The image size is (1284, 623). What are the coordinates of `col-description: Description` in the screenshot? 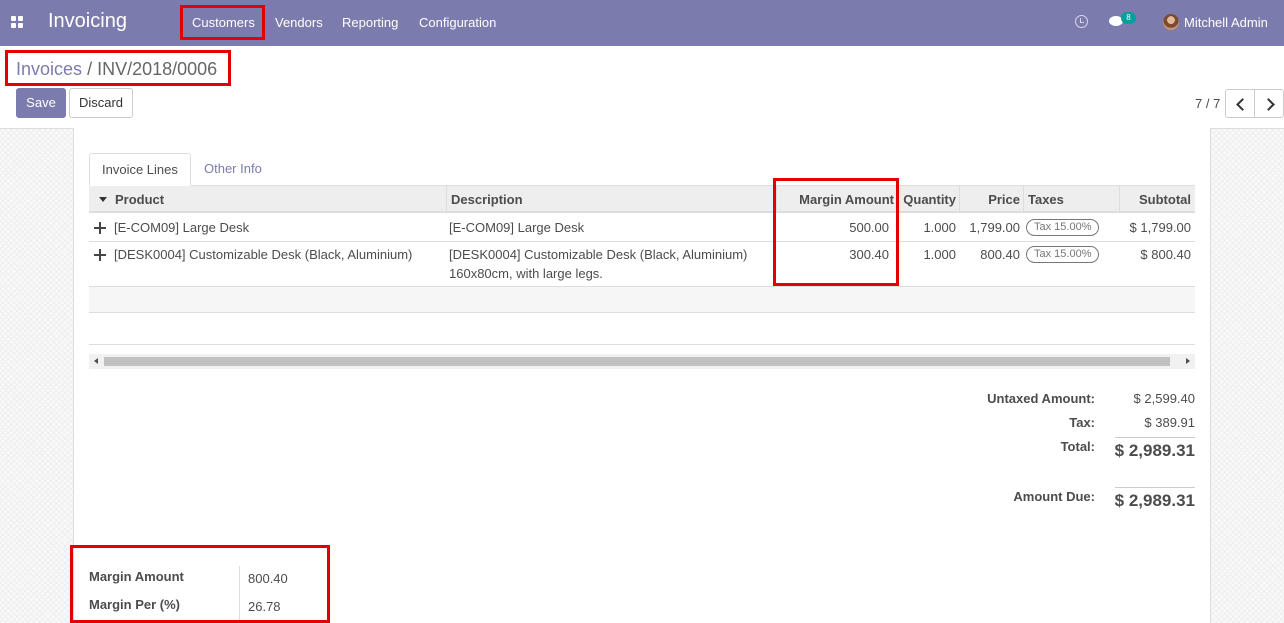 It's located at (611, 199).